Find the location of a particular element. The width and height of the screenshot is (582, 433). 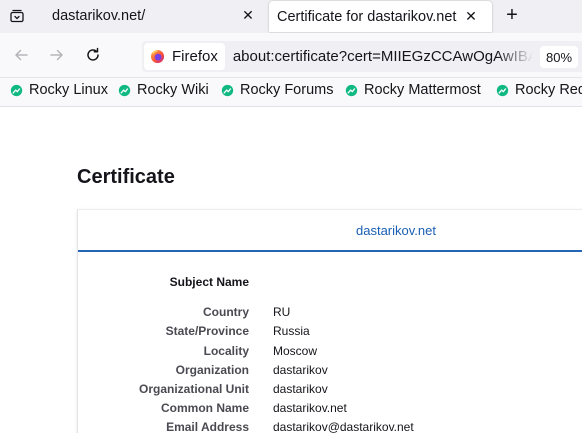

page-title: Certificate is located at coordinates (126, 177).